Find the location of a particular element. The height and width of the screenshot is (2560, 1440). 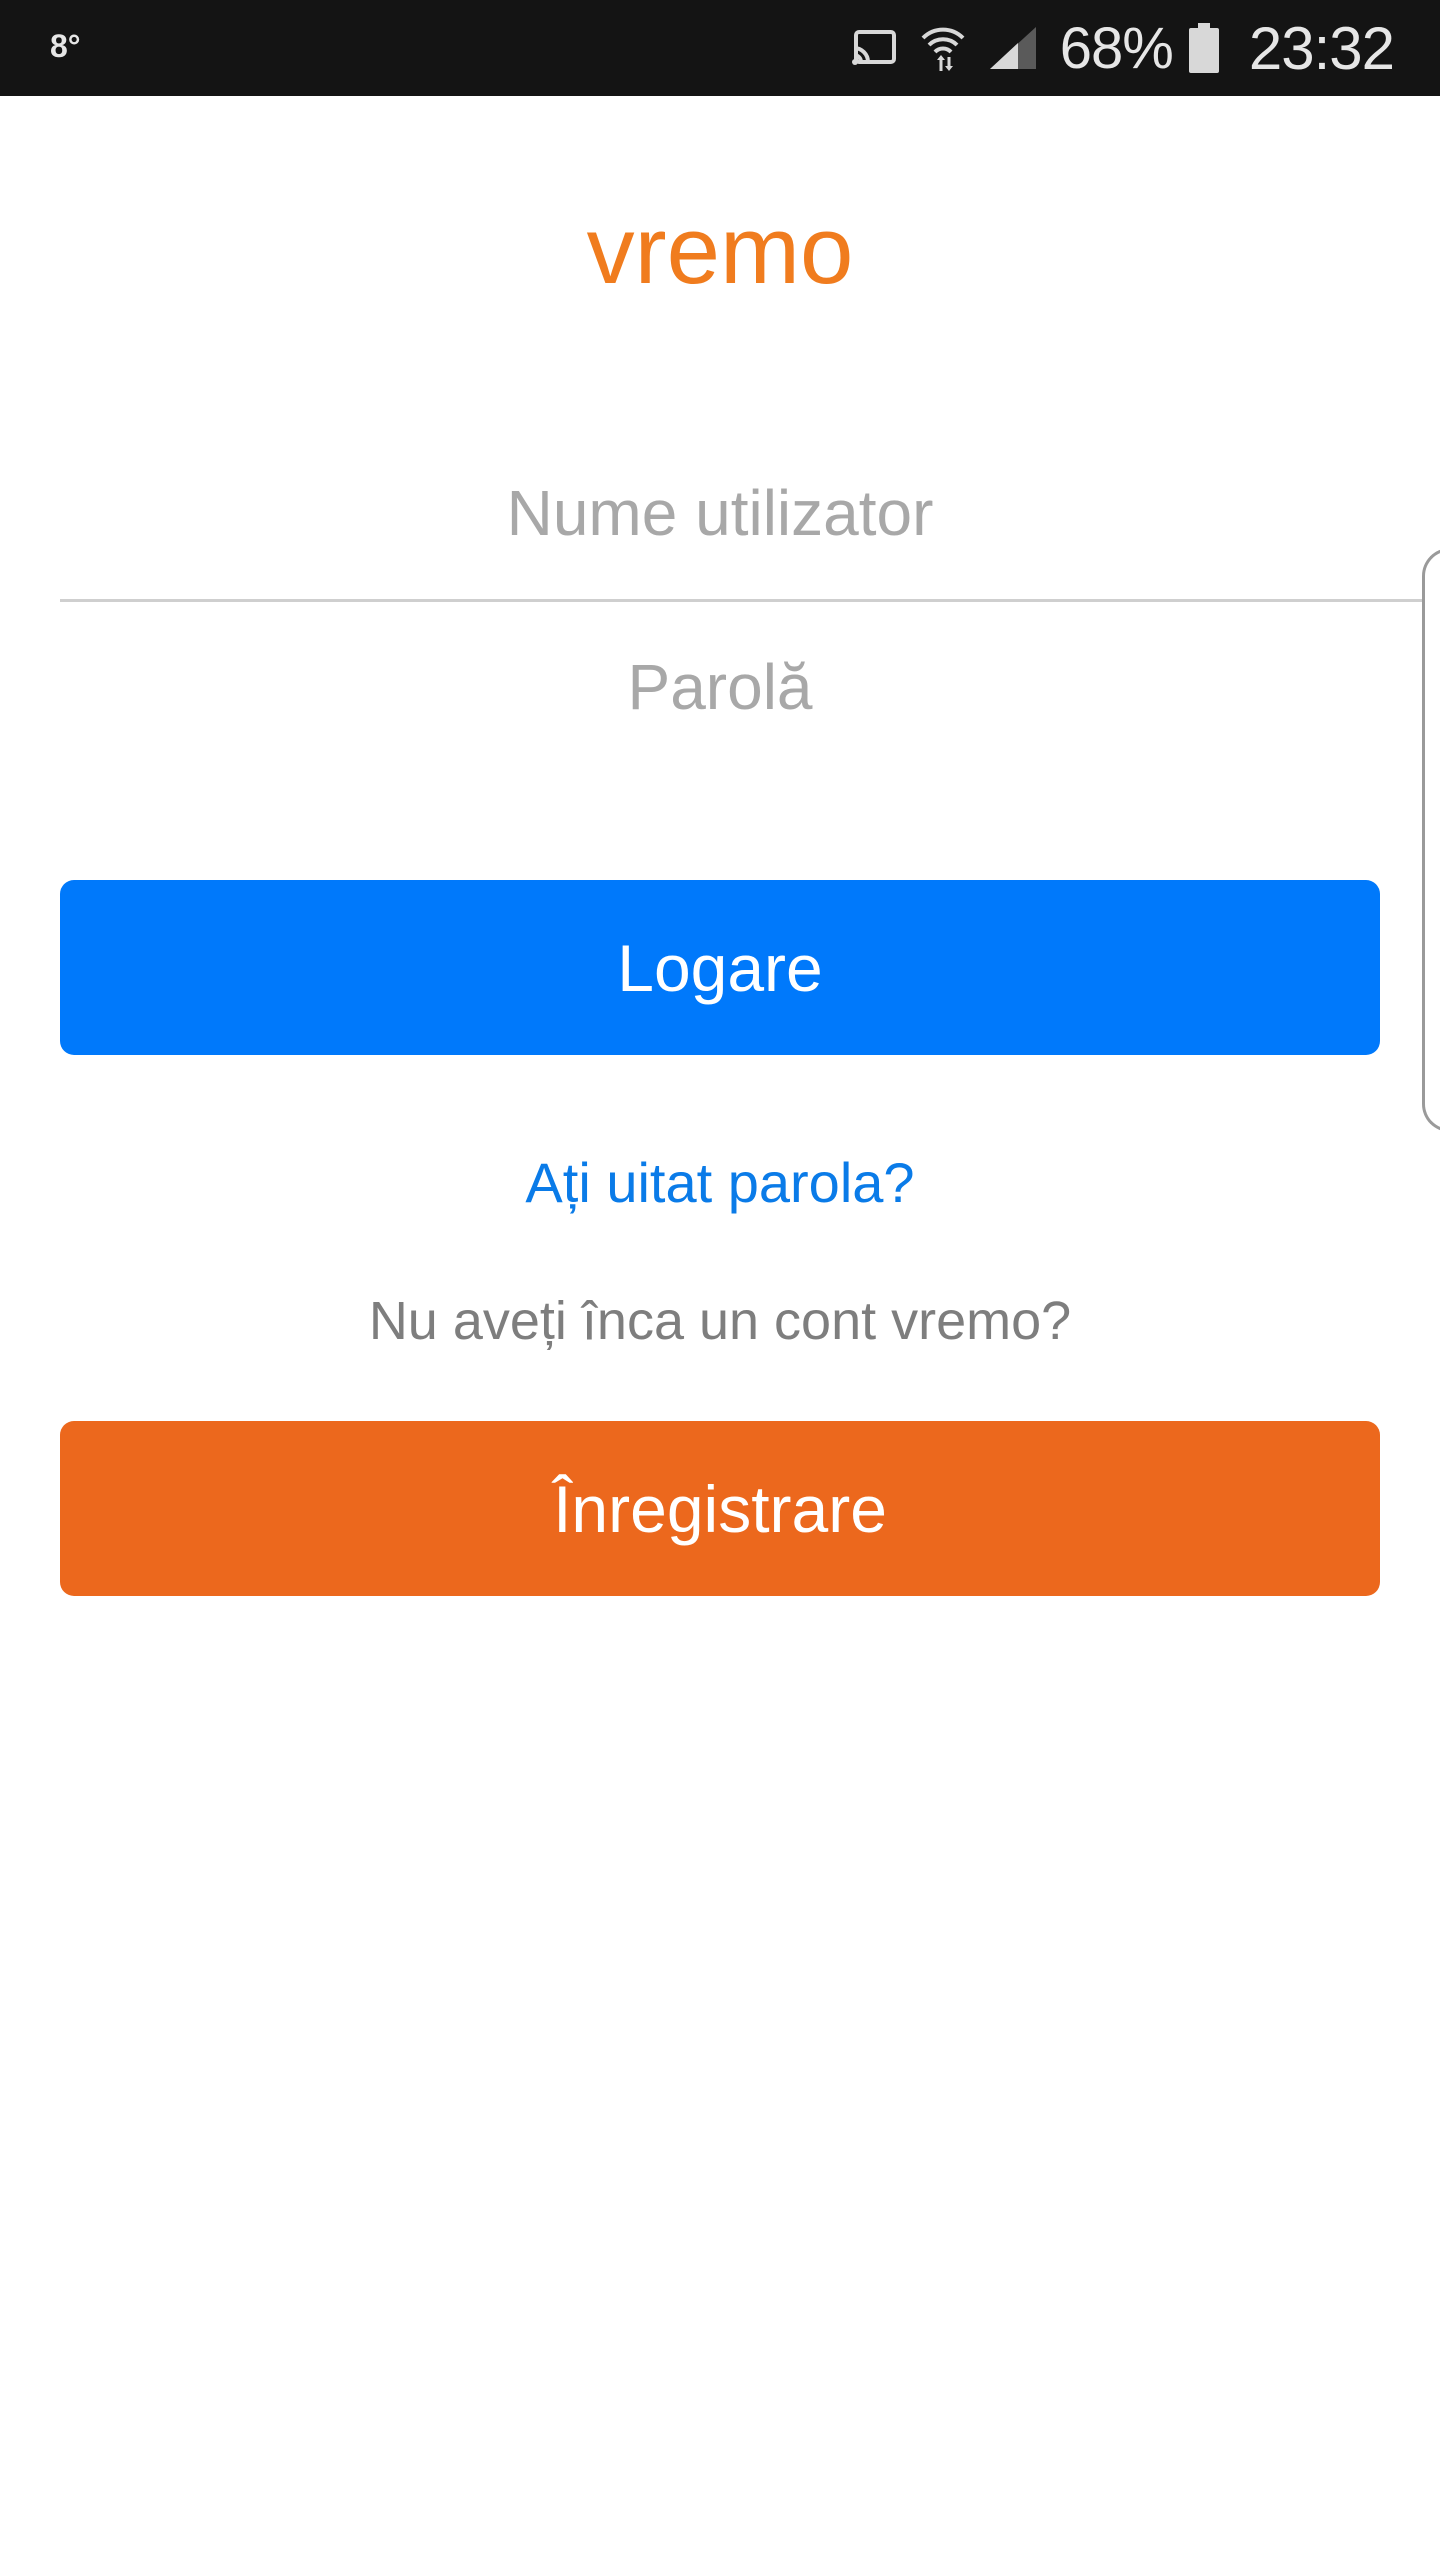

forgot-password-link: Ați uitat parola? is located at coordinates (720, 1182).